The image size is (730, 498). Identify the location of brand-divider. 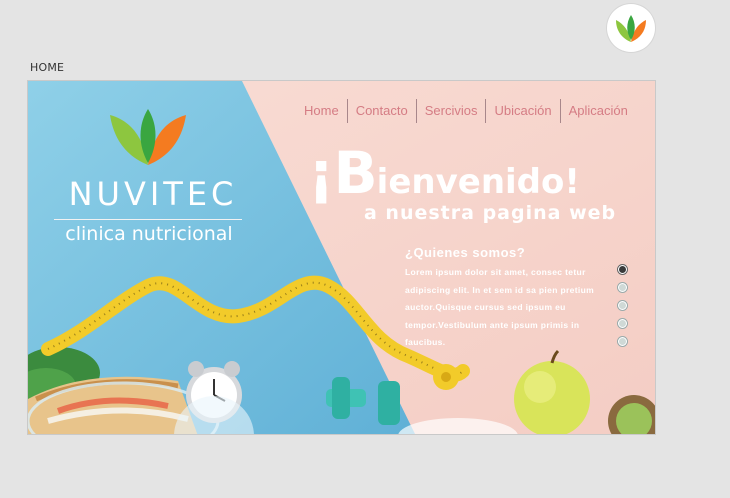
(148, 219).